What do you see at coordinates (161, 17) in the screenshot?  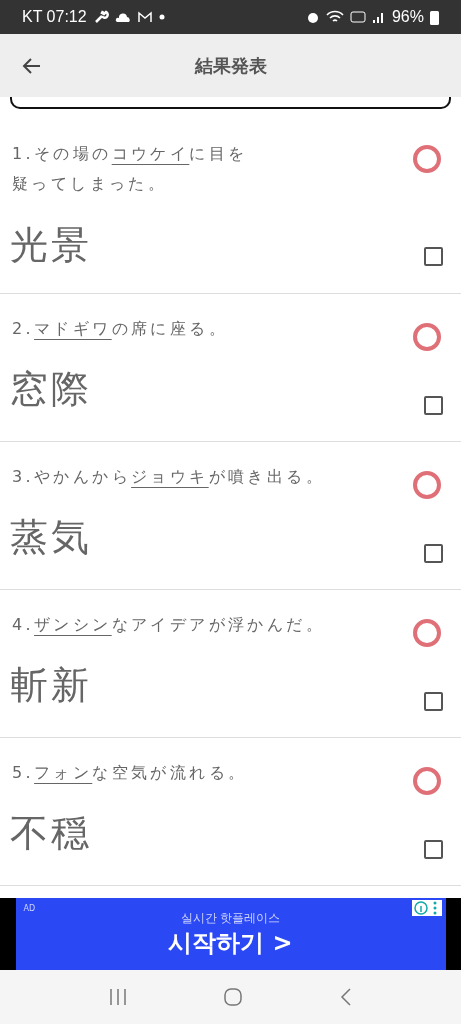 I see `dot-icon` at bounding box center [161, 17].